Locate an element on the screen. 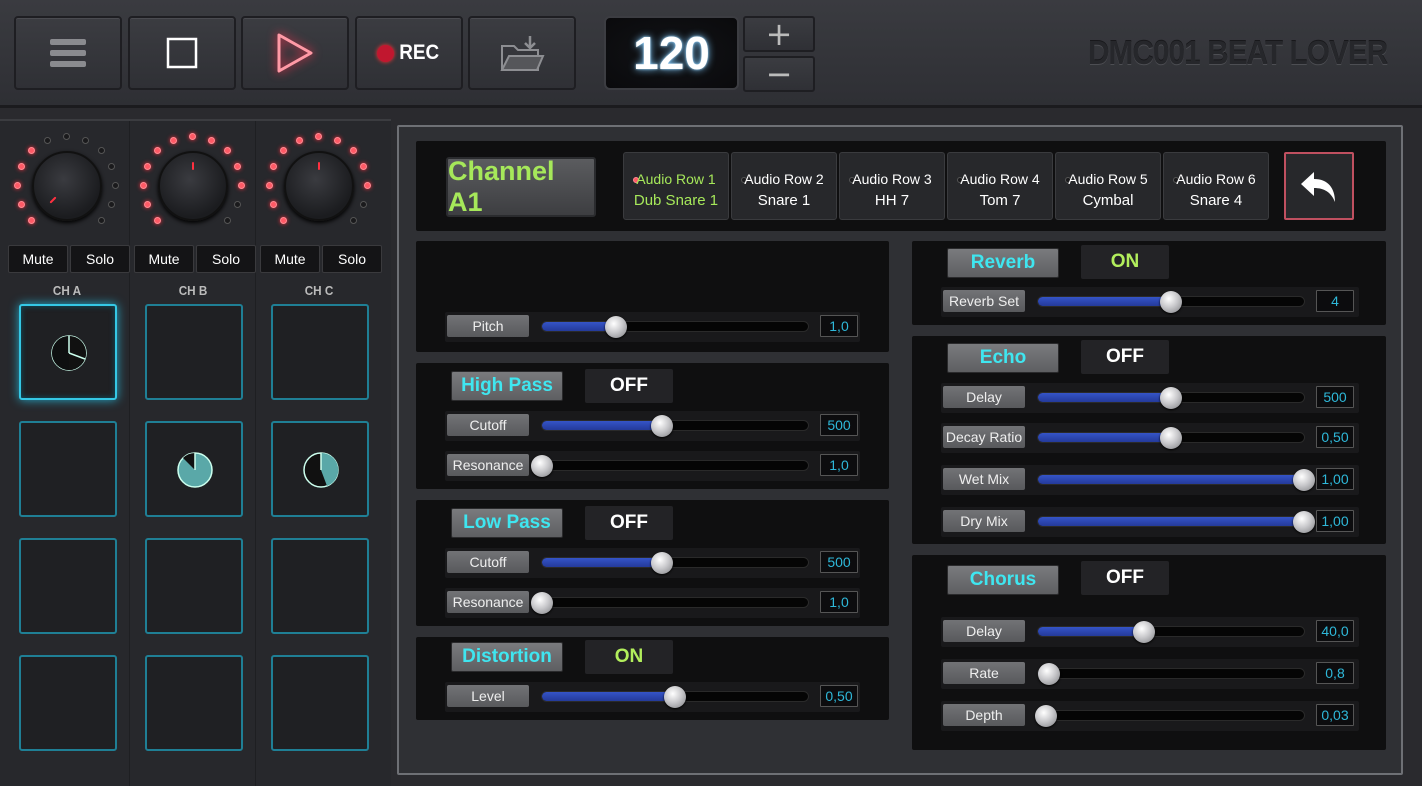 The image size is (1422, 800). bpm-decrease-button: − is located at coordinates (779, 74).